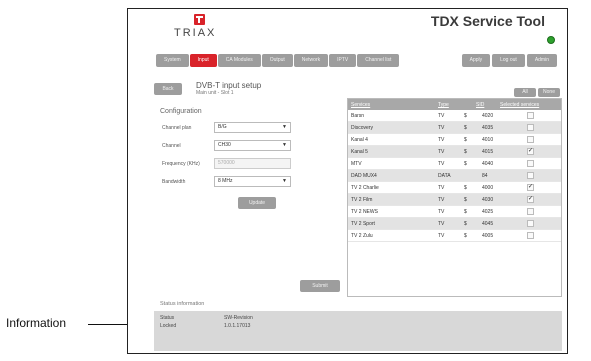 This screenshot has width=591, height=361. What do you see at coordinates (454, 164) in the screenshot?
I see `table-row: MTV TV $4040` at bounding box center [454, 164].